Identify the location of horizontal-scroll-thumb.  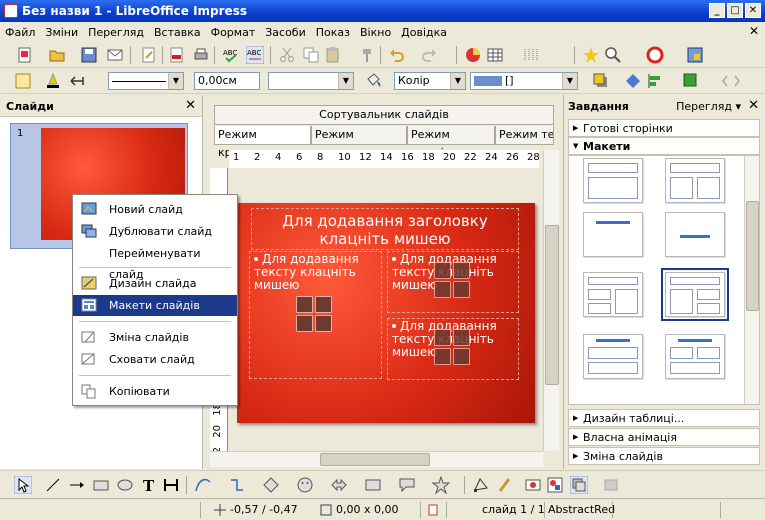
(375, 459).